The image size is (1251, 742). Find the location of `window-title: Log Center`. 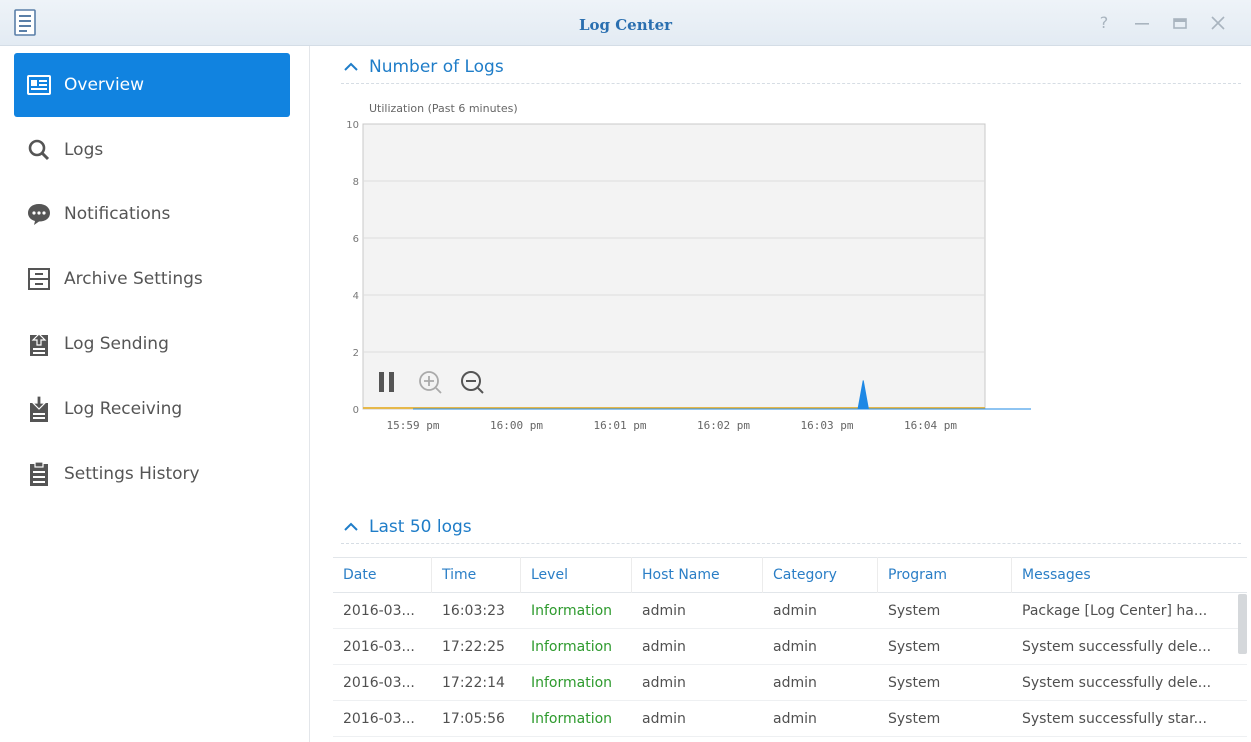

window-title: Log Center is located at coordinates (625, 25).